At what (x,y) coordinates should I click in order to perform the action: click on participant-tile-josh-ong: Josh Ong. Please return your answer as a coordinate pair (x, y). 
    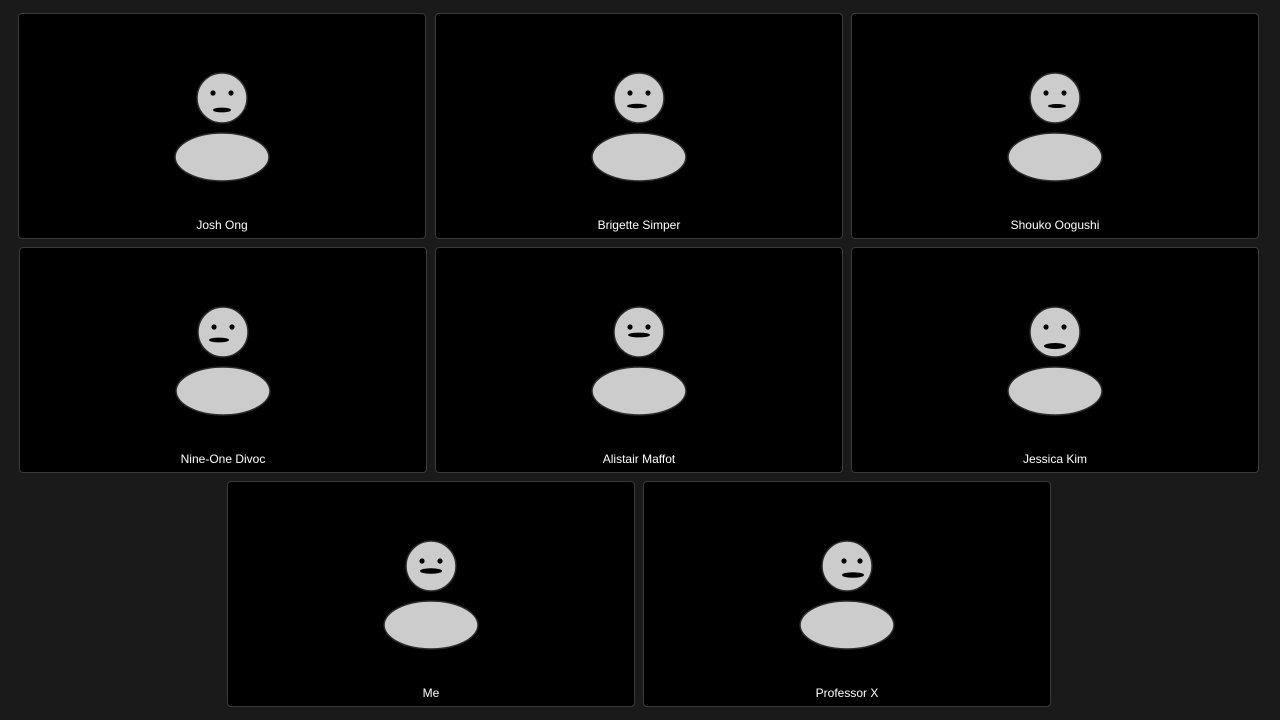
    Looking at the image, I should click on (222, 126).